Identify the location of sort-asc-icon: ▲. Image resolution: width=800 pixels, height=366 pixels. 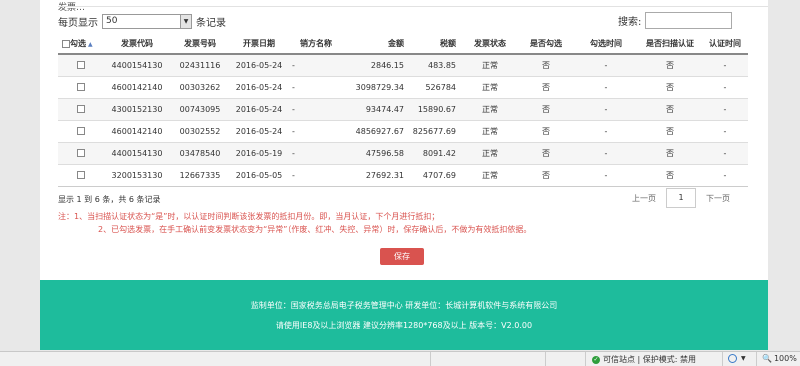
(90, 44).